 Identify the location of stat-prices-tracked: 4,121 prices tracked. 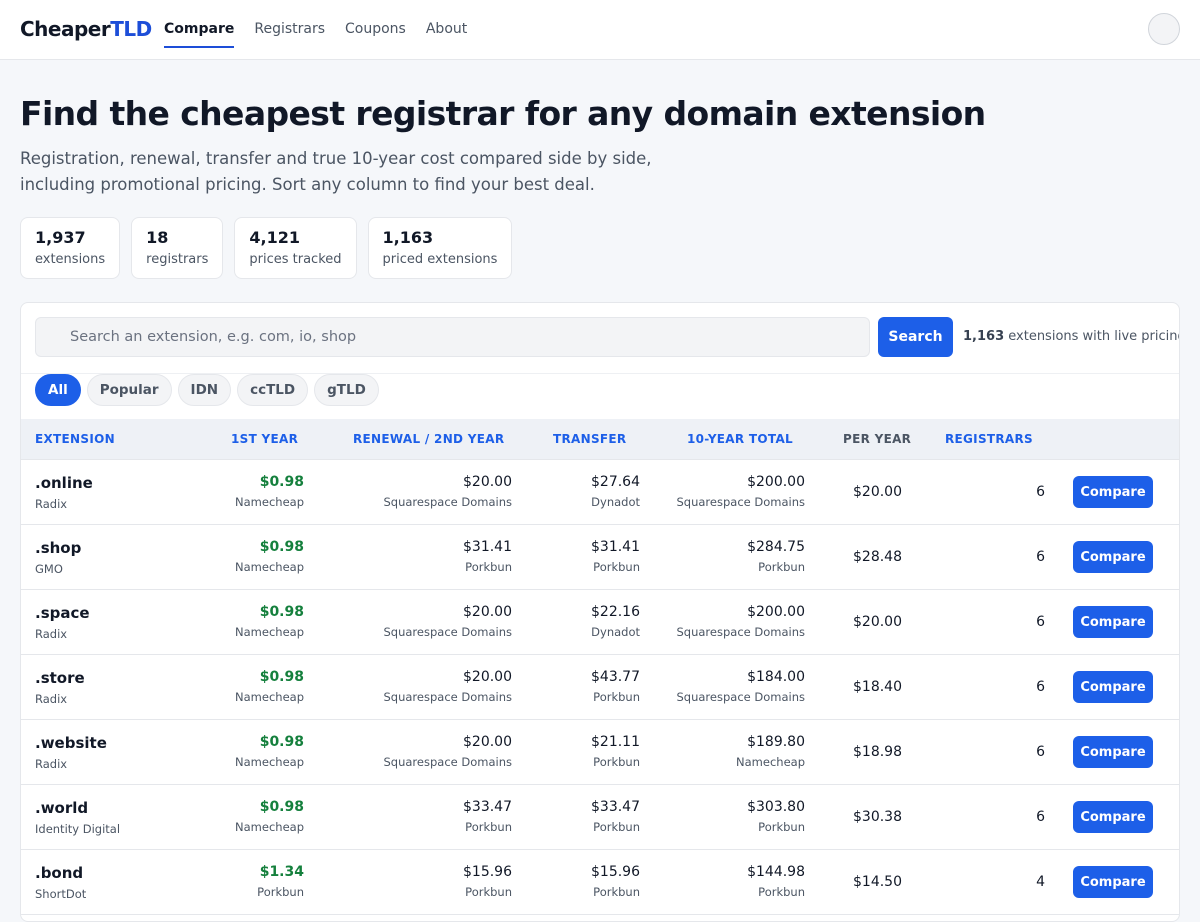
(295, 248).